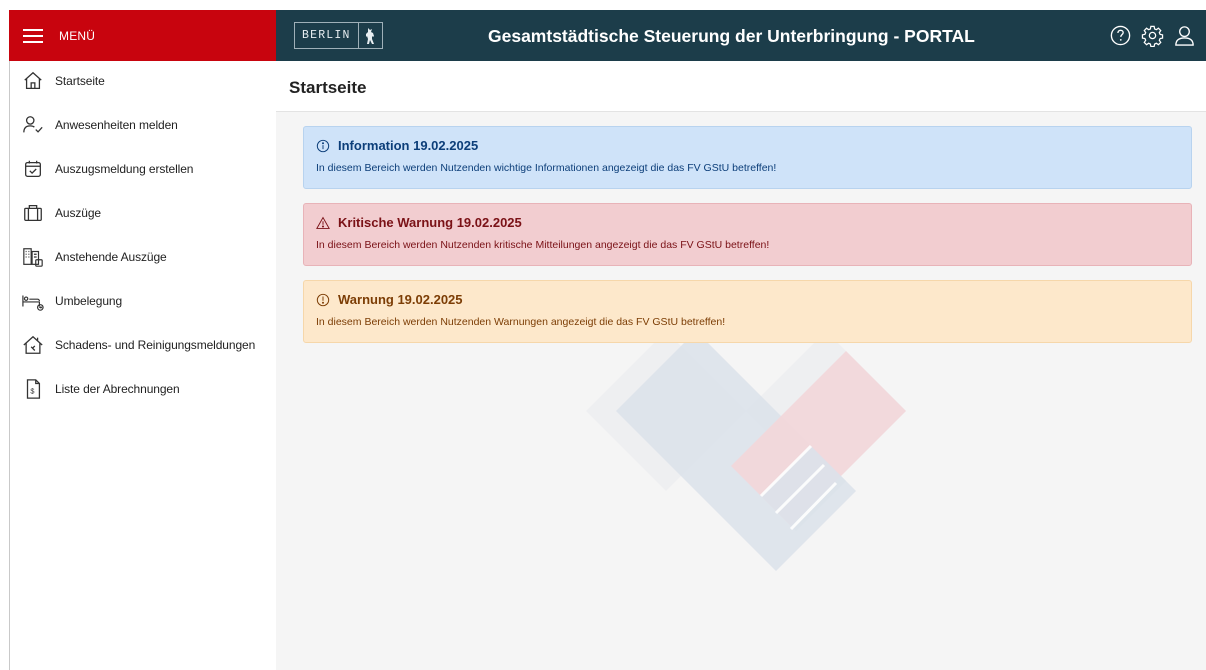  What do you see at coordinates (89, 301) in the screenshot?
I see `sidebar-item-label: Umbelegung` at bounding box center [89, 301].